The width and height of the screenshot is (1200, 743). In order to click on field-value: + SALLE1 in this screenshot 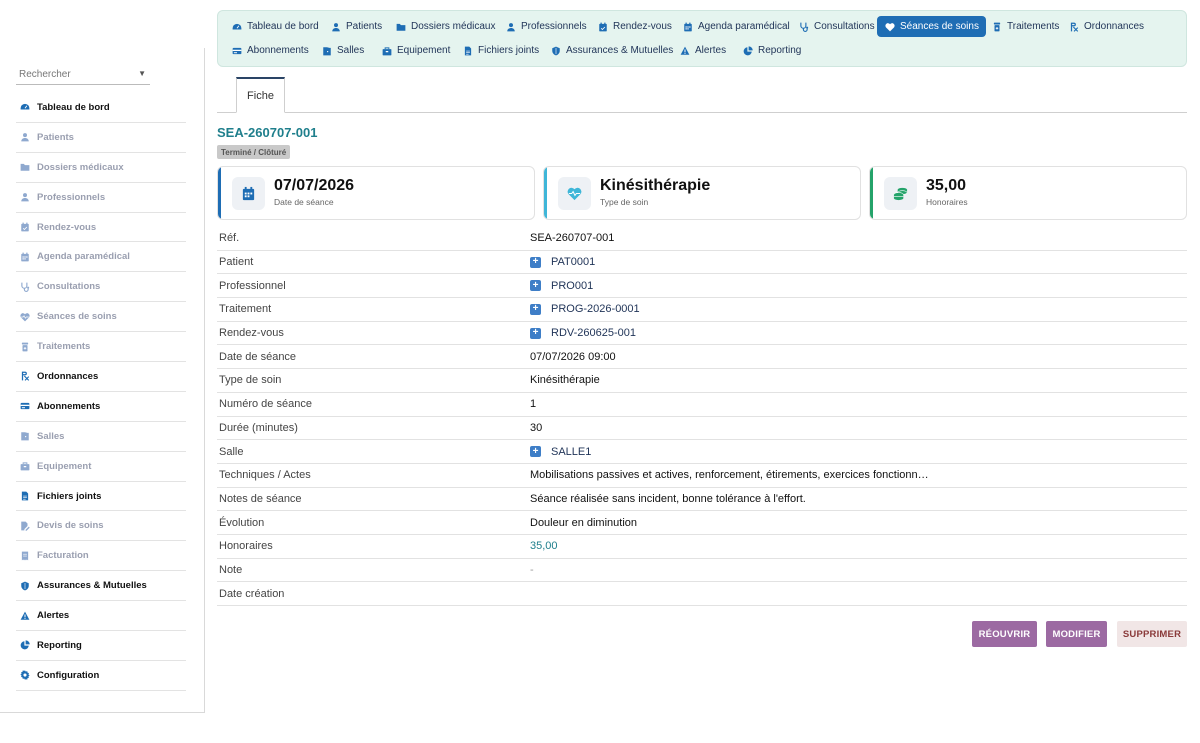, I will do `click(858, 452)`.